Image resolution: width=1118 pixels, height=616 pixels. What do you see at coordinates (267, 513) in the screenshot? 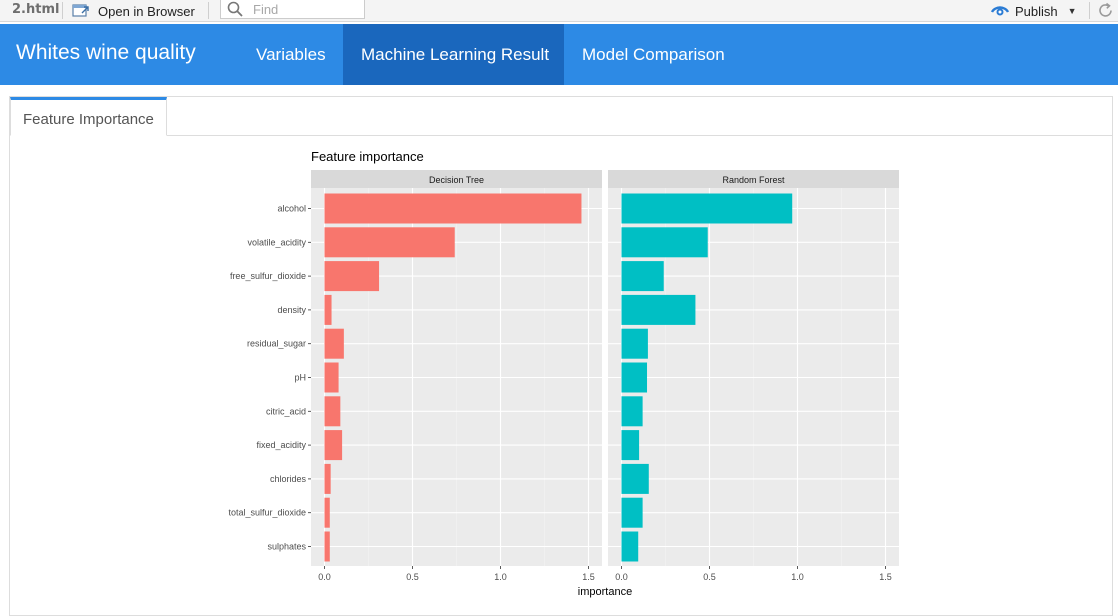
I see `y-tick-label: total_sulfur_dioxide` at bounding box center [267, 513].